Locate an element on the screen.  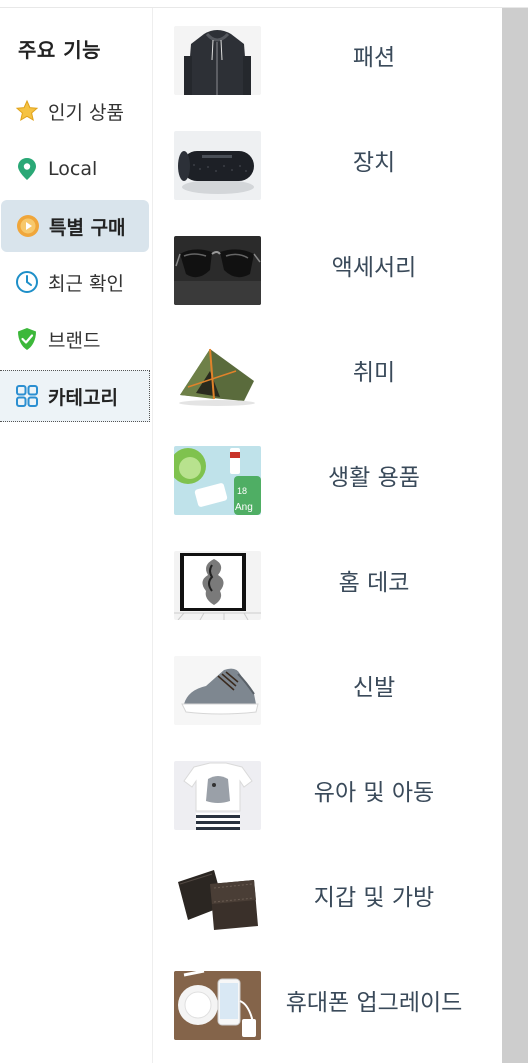
sunglasses-image is located at coordinates (217, 270).